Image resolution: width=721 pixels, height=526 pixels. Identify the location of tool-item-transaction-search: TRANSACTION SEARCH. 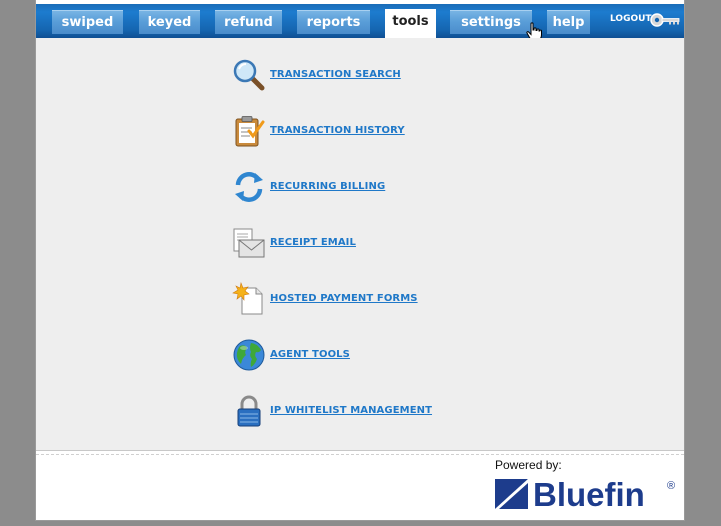
(382, 76).